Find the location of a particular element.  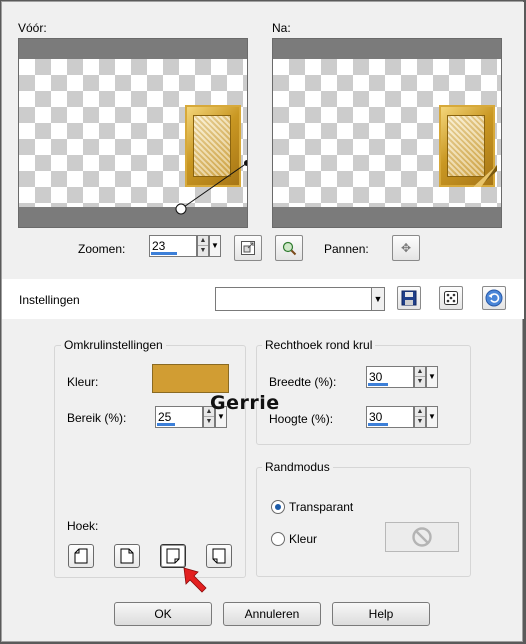

pan-button: ✥ is located at coordinates (406, 248).